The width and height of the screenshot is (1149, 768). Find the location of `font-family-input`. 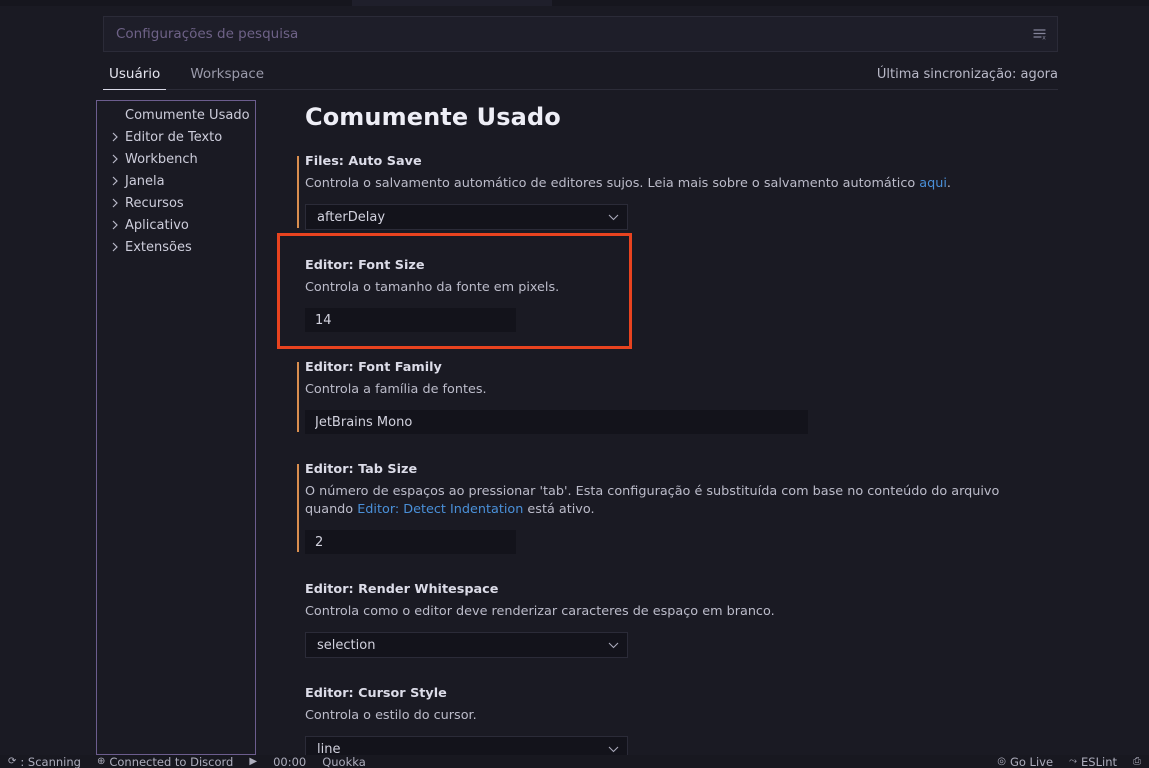

font-family-input is located at coordinates (556, 422).